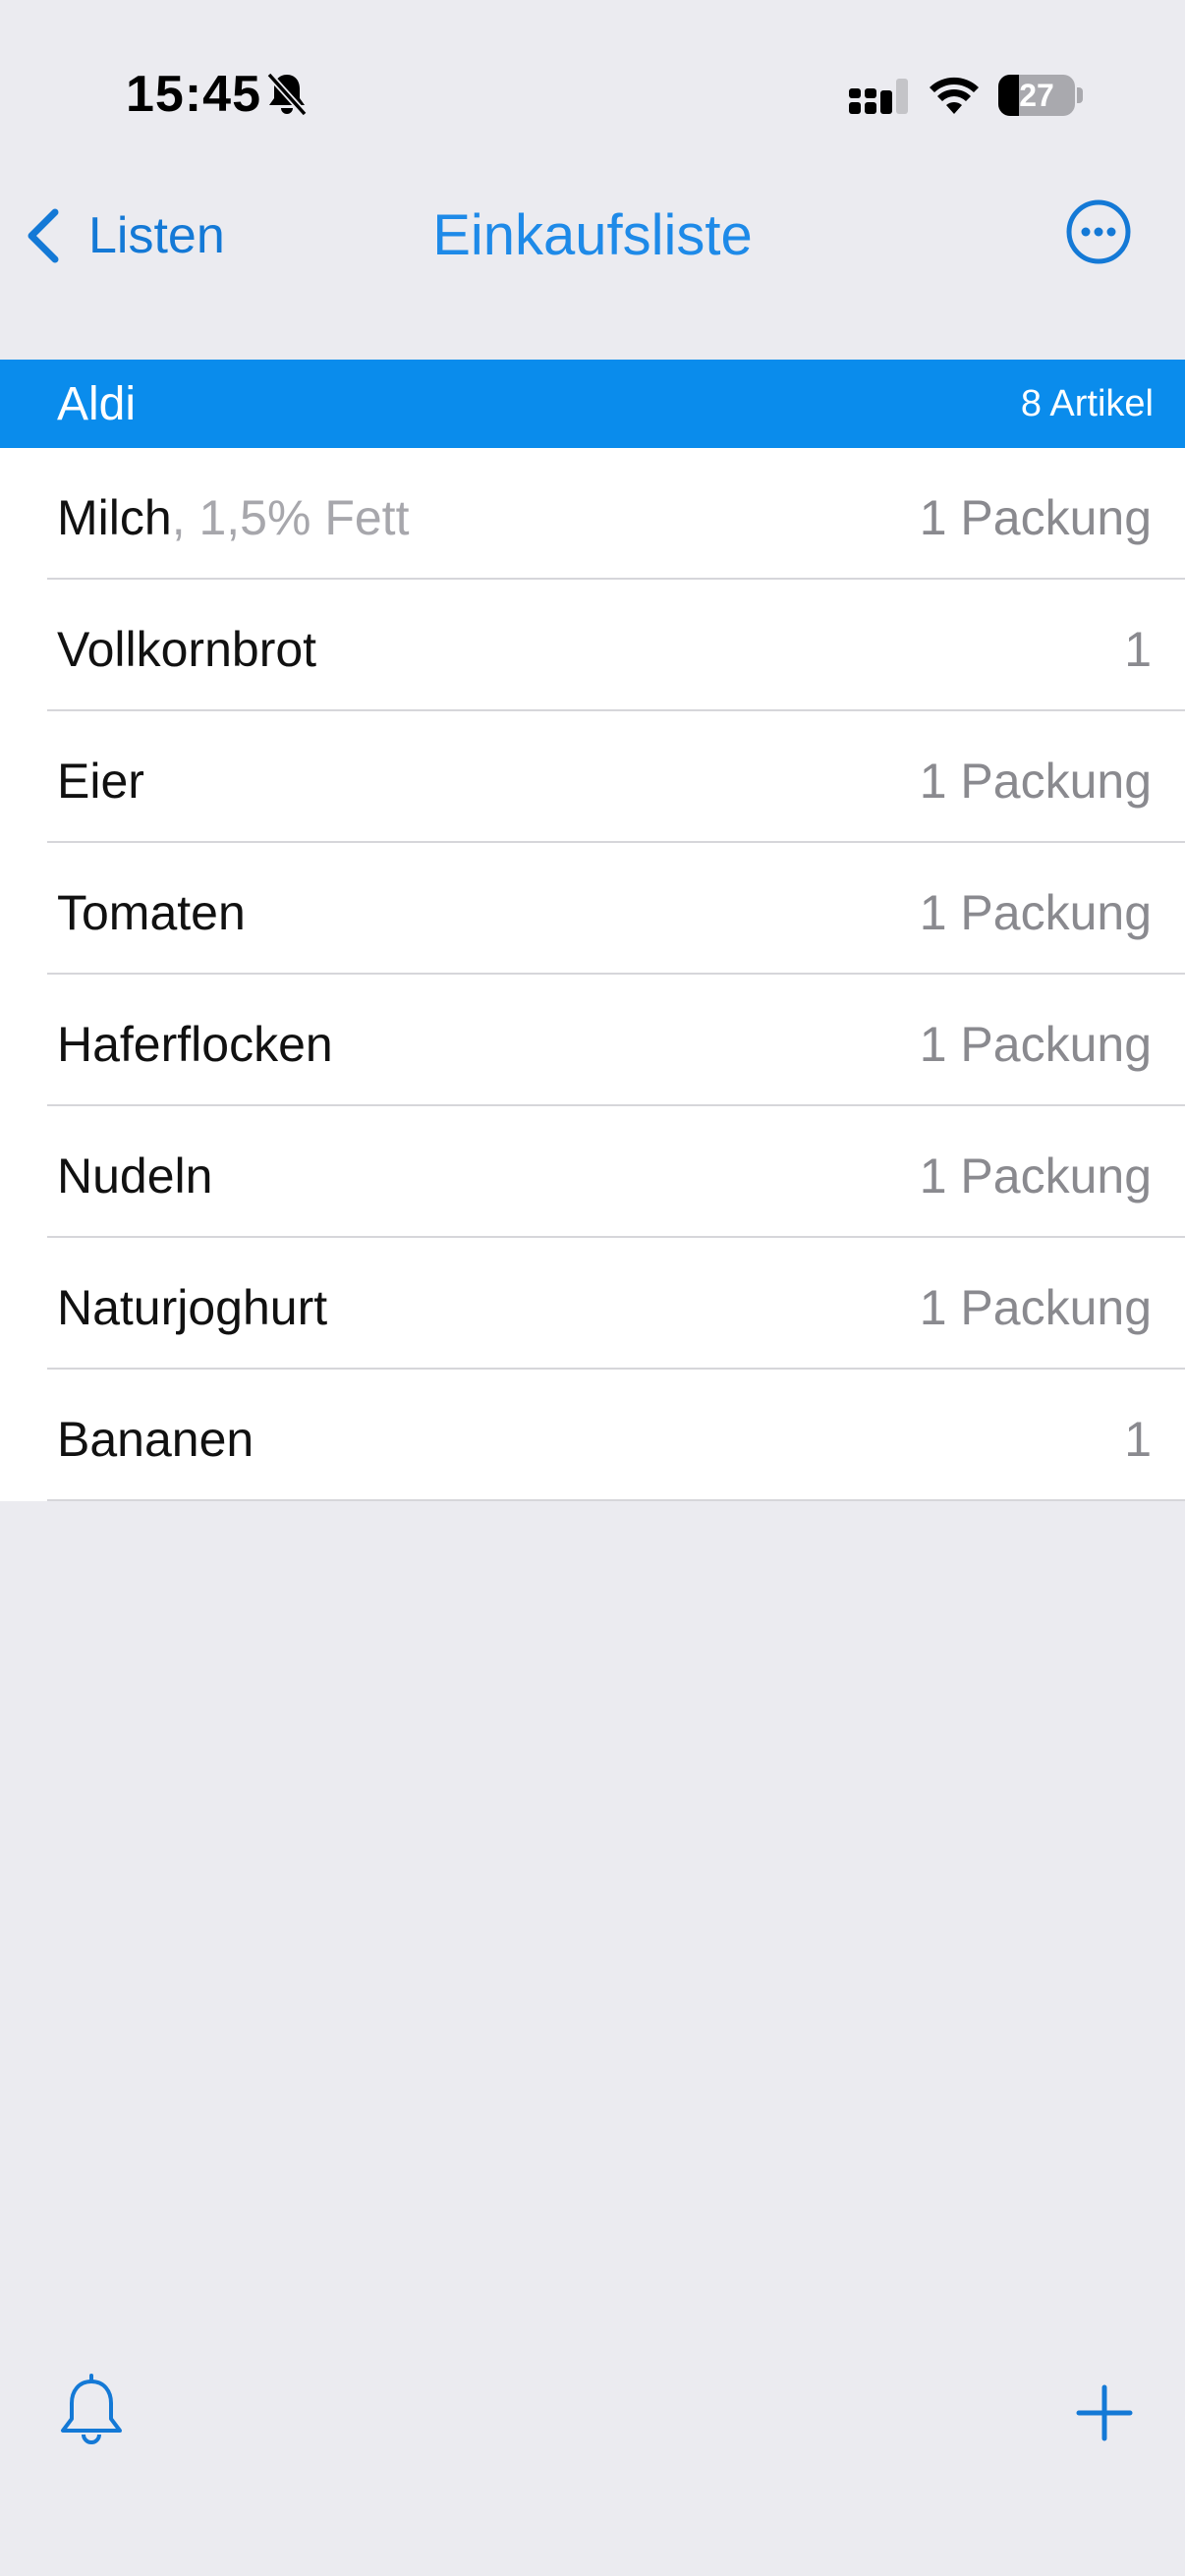  Describe the element at coordinates (592, 1435) in the screenshot. I see `list-item: Bananen 1` at that location.